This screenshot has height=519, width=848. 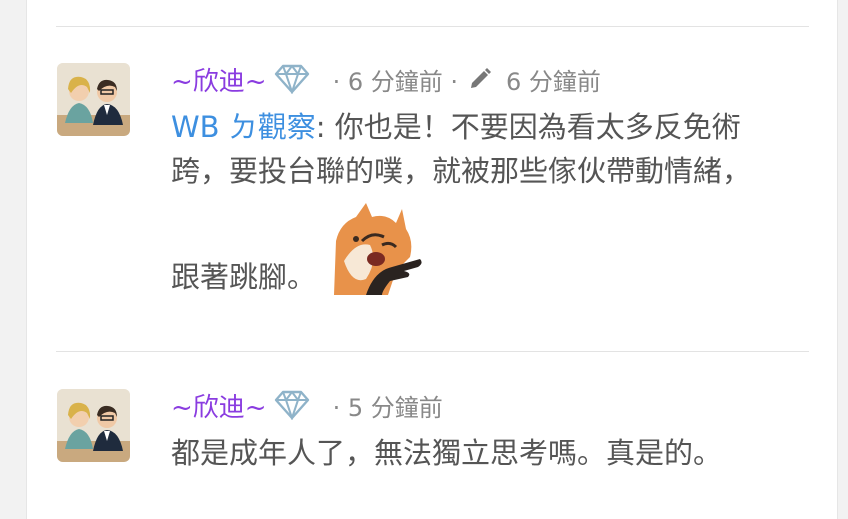 I want to click on divider-middle, so click(x=432, y=351).